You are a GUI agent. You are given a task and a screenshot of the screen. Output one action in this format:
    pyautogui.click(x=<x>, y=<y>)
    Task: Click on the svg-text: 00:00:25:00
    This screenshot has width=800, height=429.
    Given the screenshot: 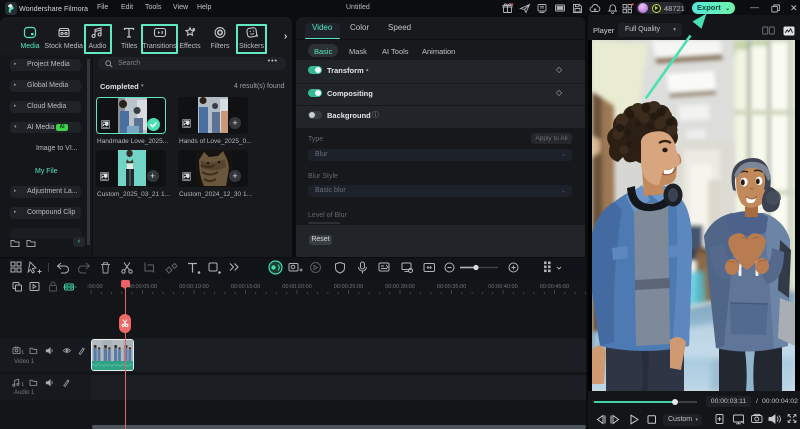 What is the action you would take?
    pyautogui.click(x=349, y=287)
    